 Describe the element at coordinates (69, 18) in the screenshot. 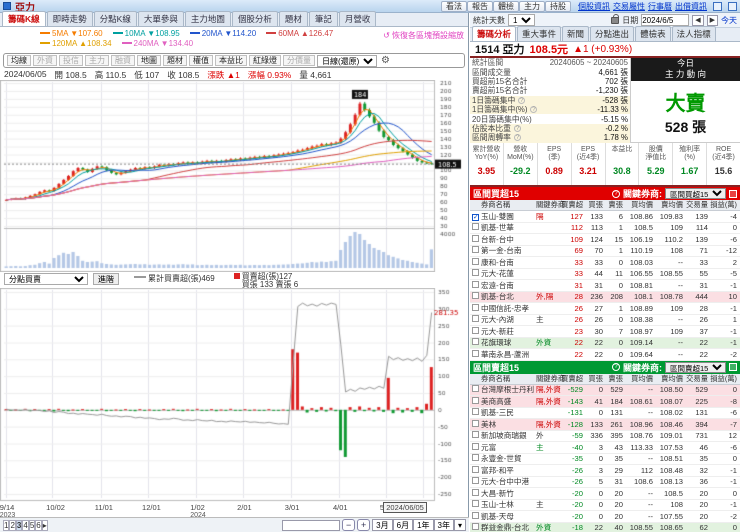

I see `tab-即時走勢: 即時走勢` at that location.